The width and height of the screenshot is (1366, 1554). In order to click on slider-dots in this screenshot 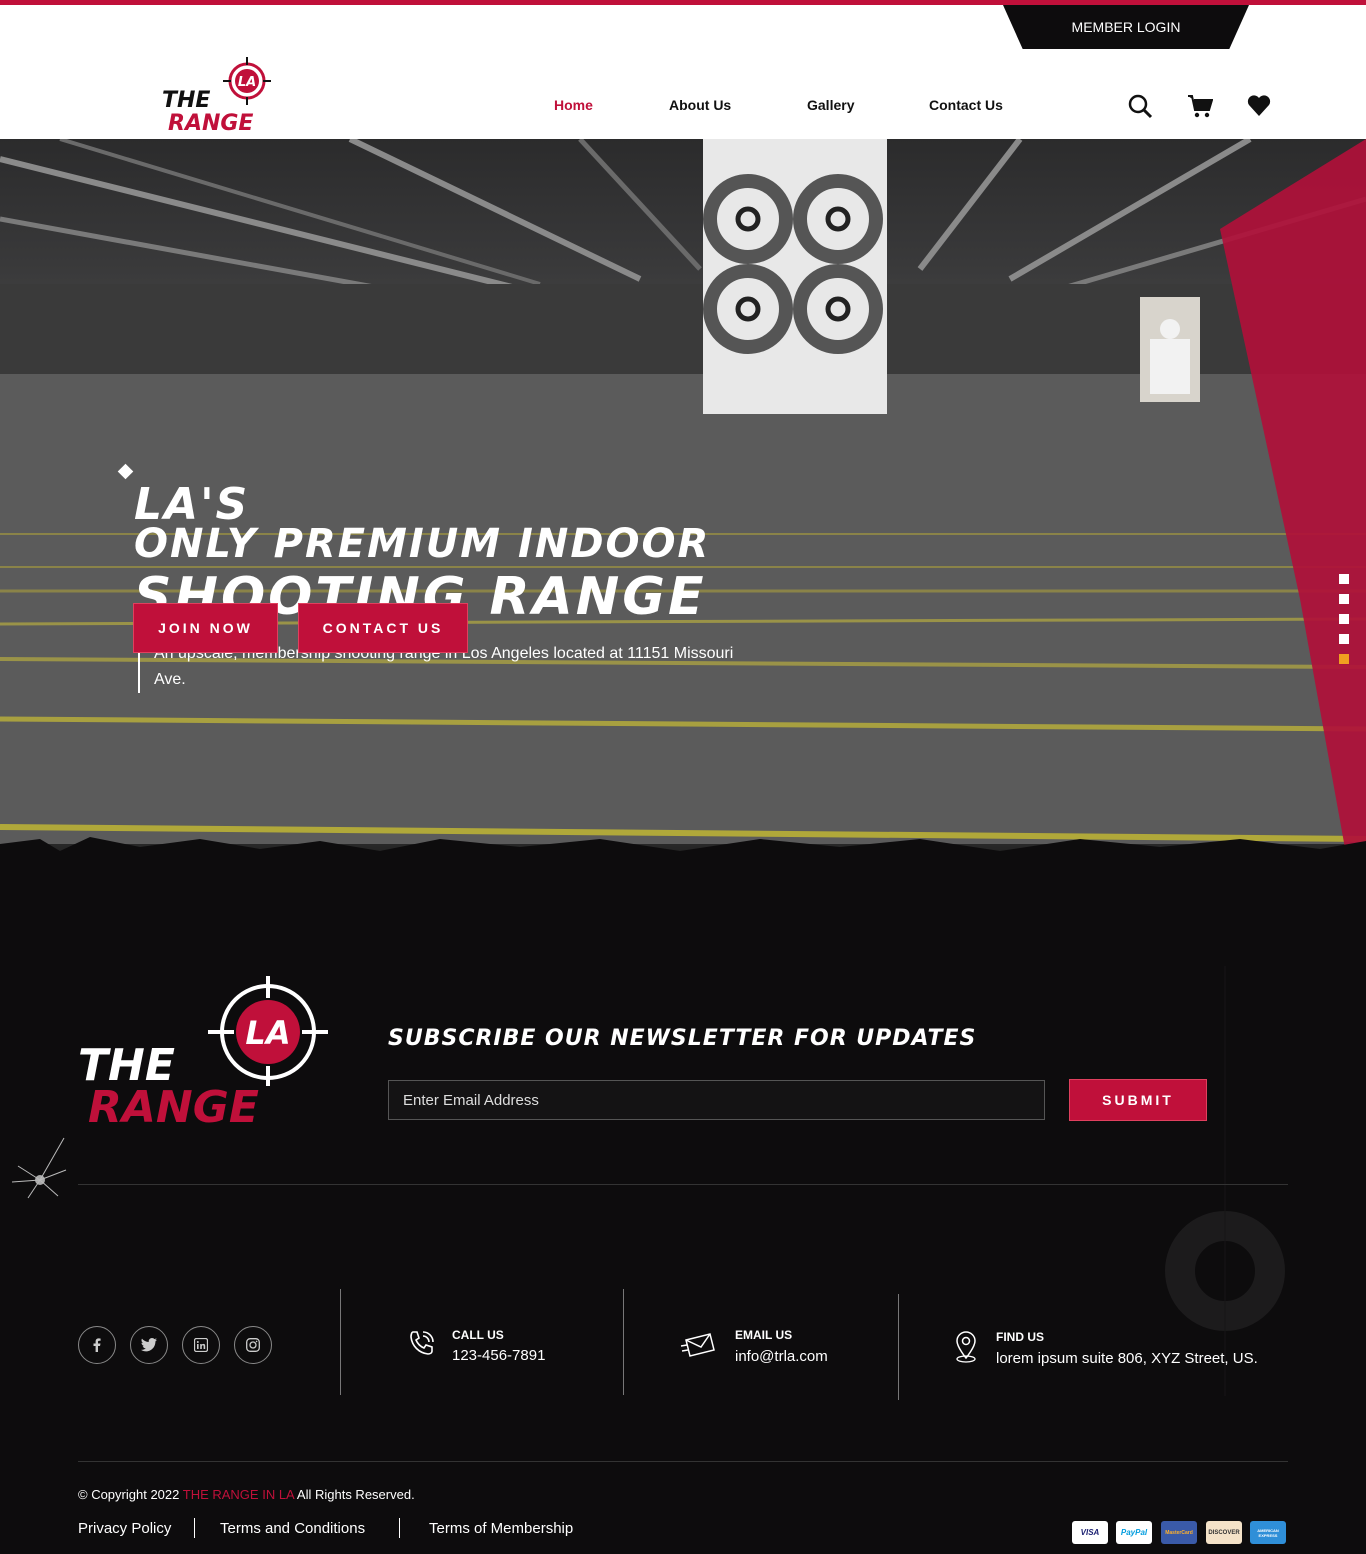, I will do `click(1344, 624)`.